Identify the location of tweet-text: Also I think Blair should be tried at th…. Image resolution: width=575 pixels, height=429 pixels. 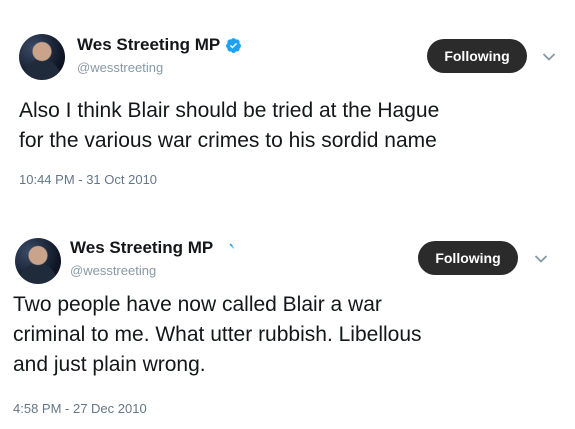
(229, 125).